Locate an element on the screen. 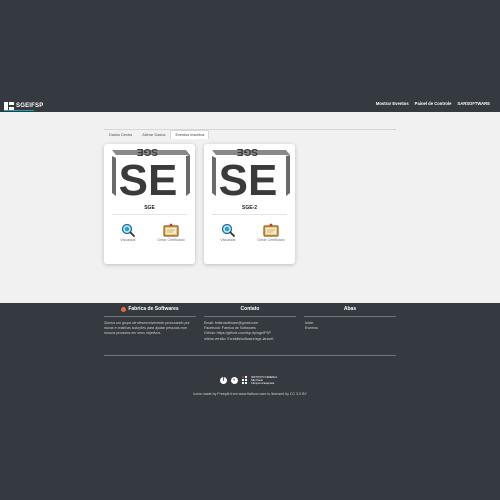  footer-about-heading: Fabrica de Softwares is located at coordinates (150, 309).